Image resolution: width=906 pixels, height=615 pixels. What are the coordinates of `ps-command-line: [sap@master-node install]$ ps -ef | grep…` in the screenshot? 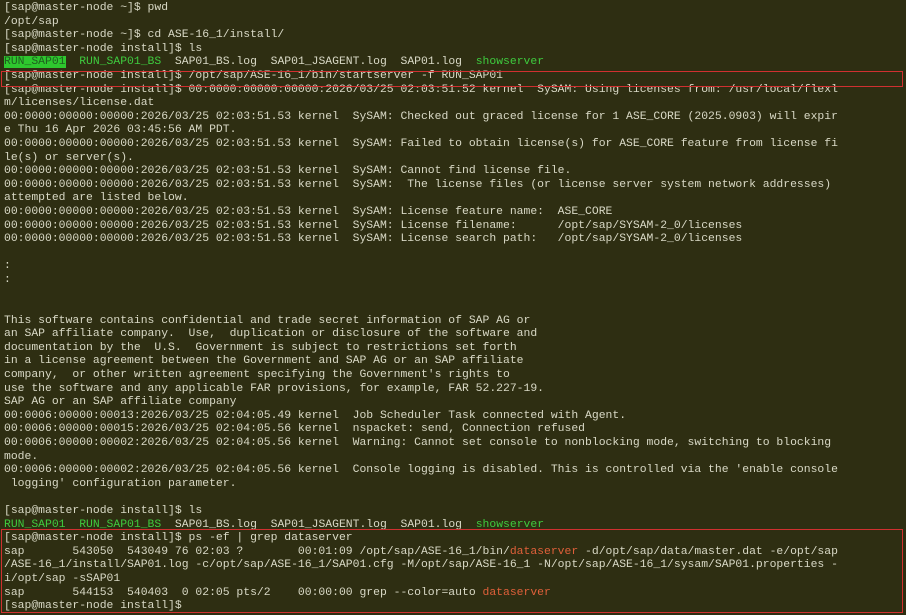 It's located at (178, 538).